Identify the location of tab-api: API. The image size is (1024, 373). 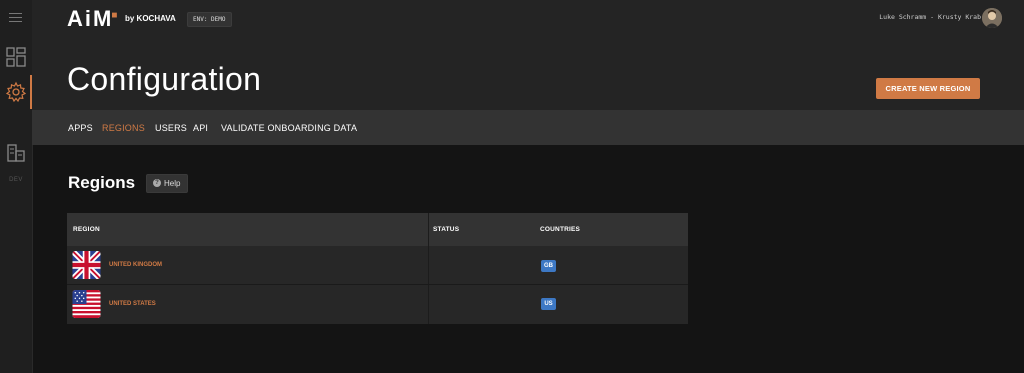
(200, 128).